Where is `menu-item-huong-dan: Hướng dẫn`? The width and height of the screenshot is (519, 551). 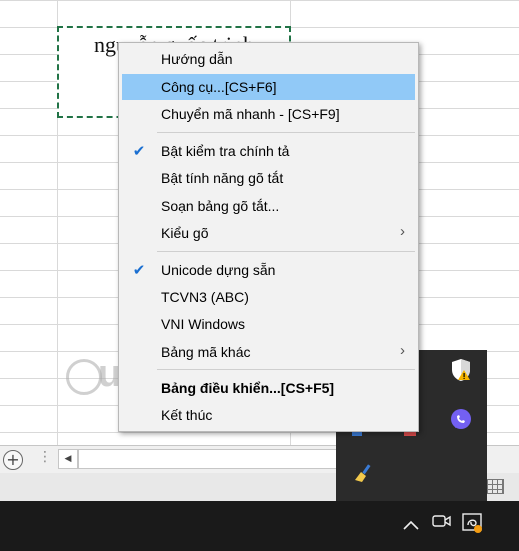 menu-item-huong-dan: Hướng dẫn is located at coordinates (268, 59).